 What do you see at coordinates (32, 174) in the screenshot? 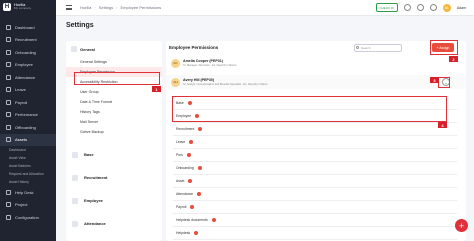
I see `subnav-request-allocation: Request and Allocation` at bounding box center [32, 174].